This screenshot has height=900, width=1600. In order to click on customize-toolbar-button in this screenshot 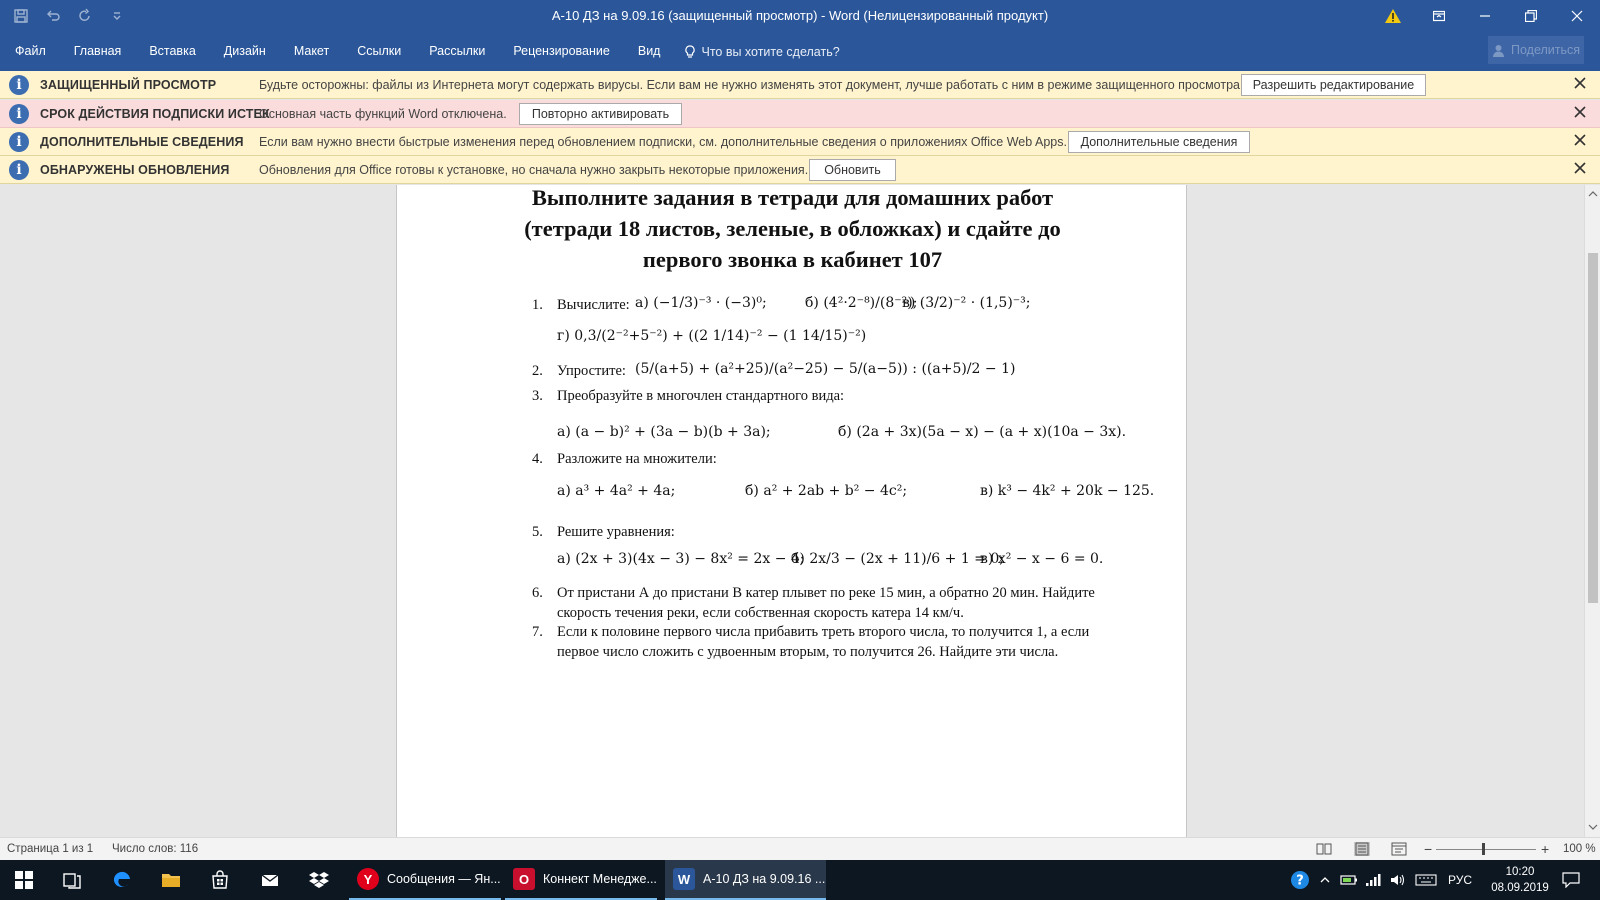, I will do `click(117, 16)`.